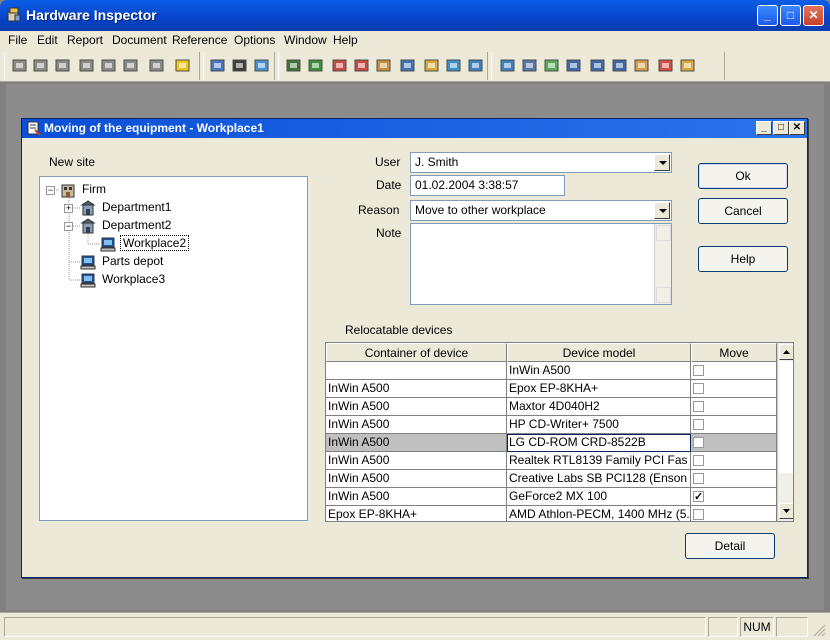 This screenshot has height=640, width=830. I want to click on pcs-icon, so click(598, 66).